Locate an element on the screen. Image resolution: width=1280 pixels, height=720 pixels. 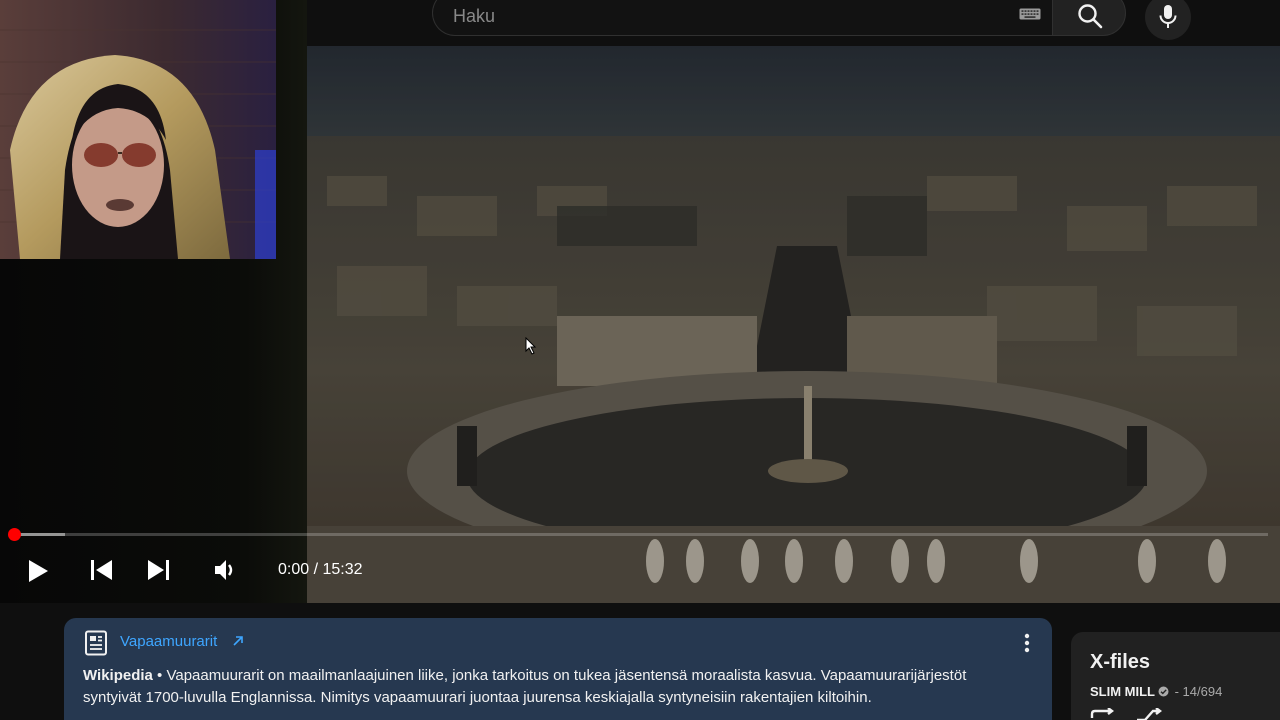
play-icon is located at coordinates (38, 571).